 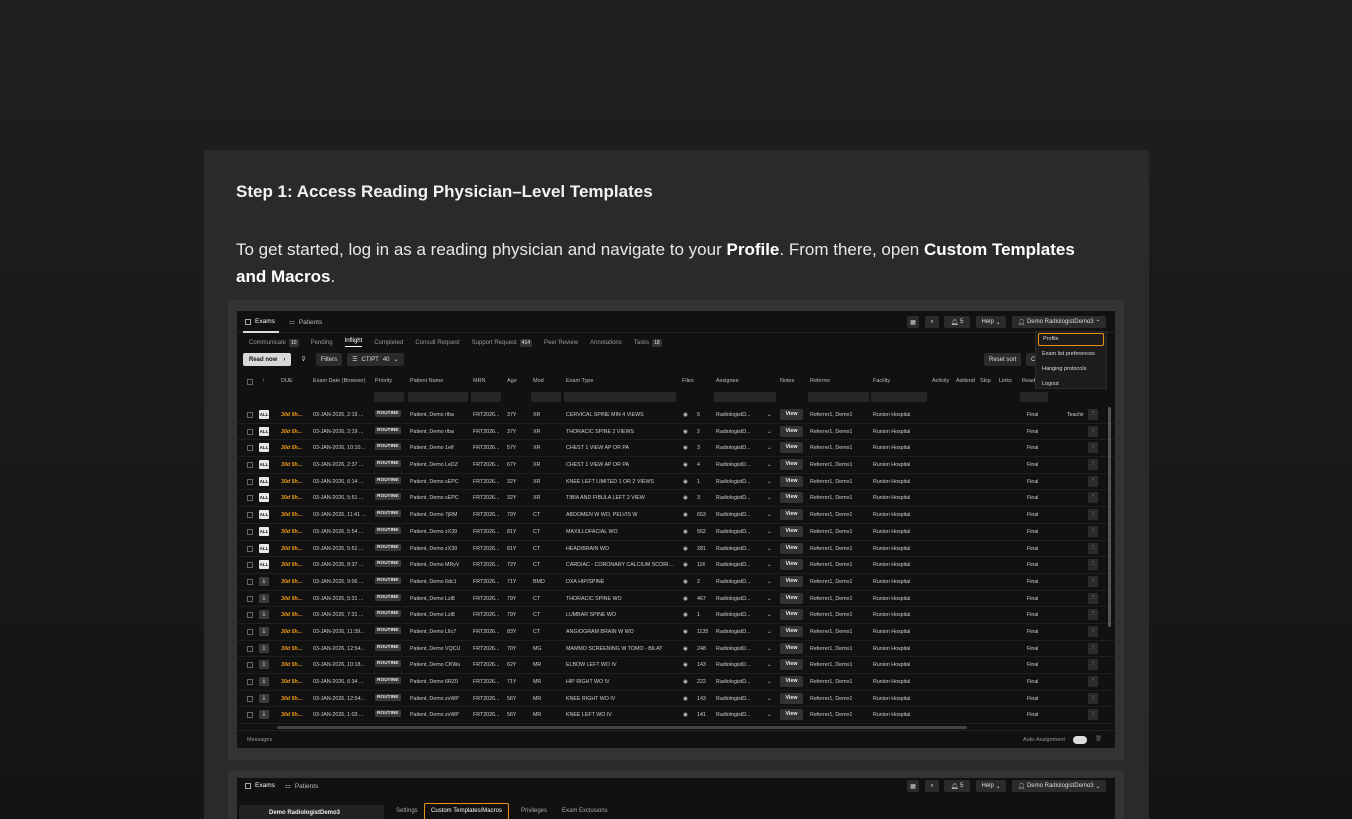 What do you see at coordinates (534, 811) in the screenshot?
I see `tab-privileges: Privileges` at bounding box center [534, 811].